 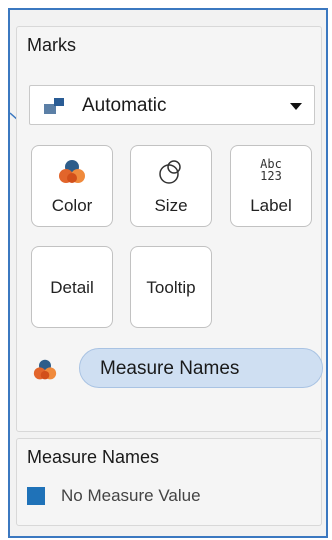 I want to click on legend-swatch, so click(x=36, y=496).